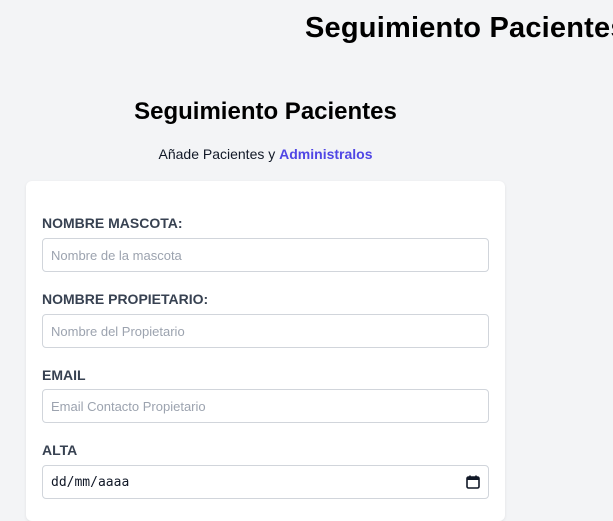 The width and height of the screenshot is (613, 521). What do you see at coordinates (60, 450) in the screenshot?
I see `discharge-date-label: ALTA` at bounding box center [60, 450].